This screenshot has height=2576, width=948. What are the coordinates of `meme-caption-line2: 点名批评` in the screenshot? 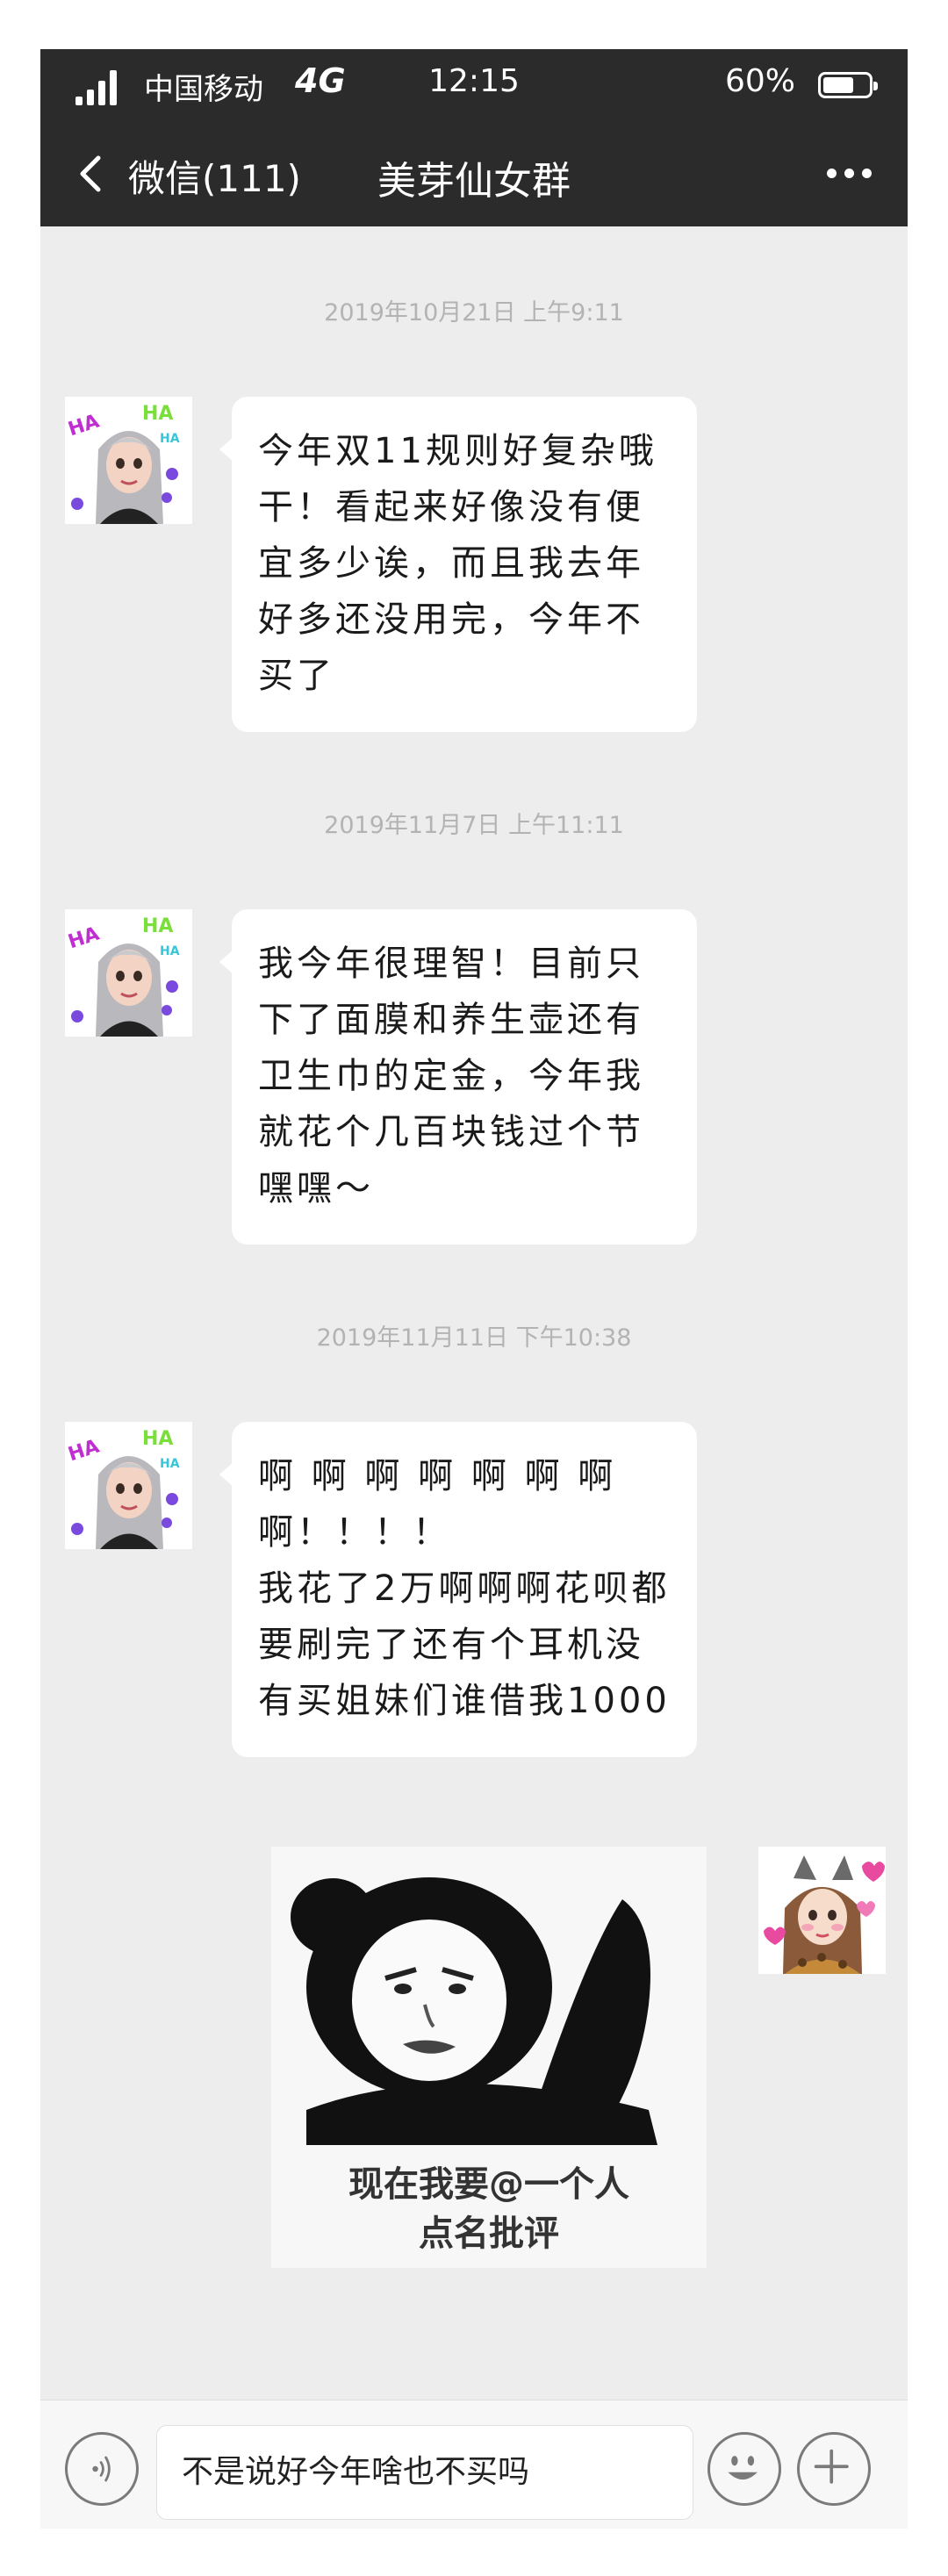 It's located at (489, 2234).